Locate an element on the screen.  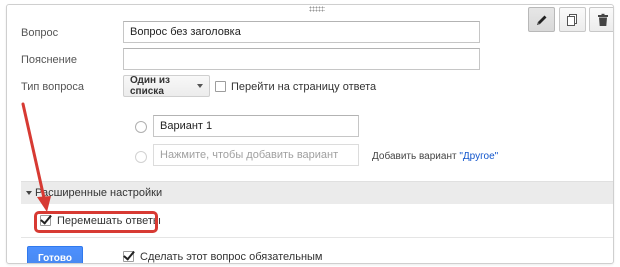
annotation-arrow is located at coordinates (36, 157).